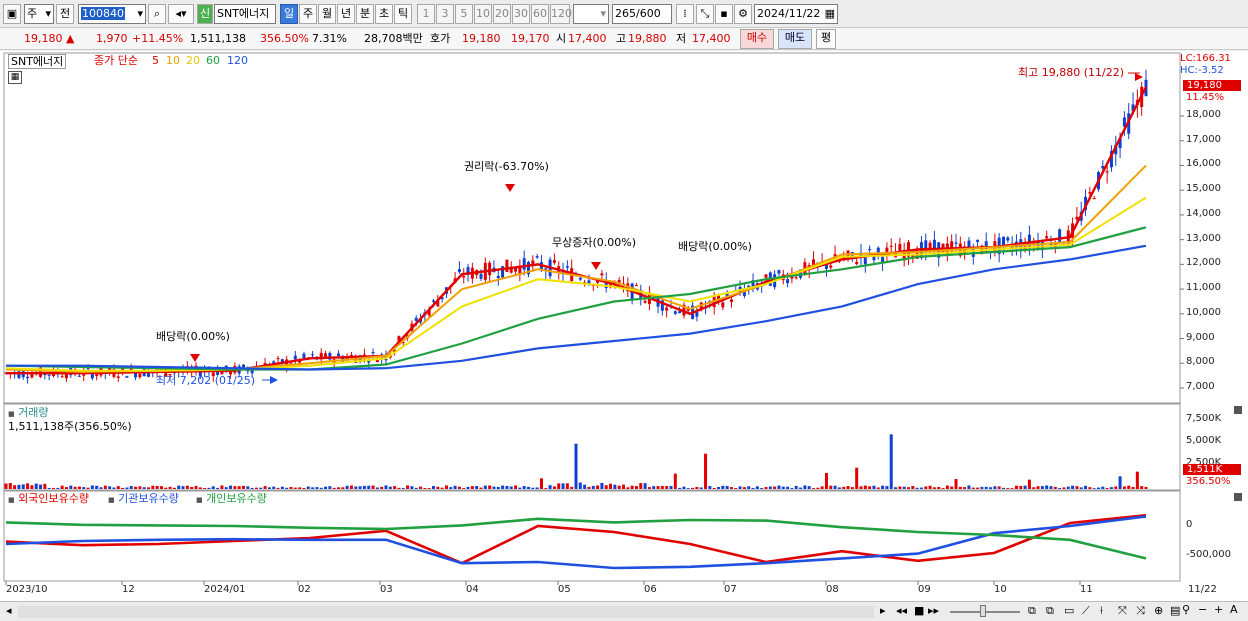 Image resolution: width=1248 pixels, height=621 pixels. I want to click on zoom-out-icon: −, so click(1202, 609).